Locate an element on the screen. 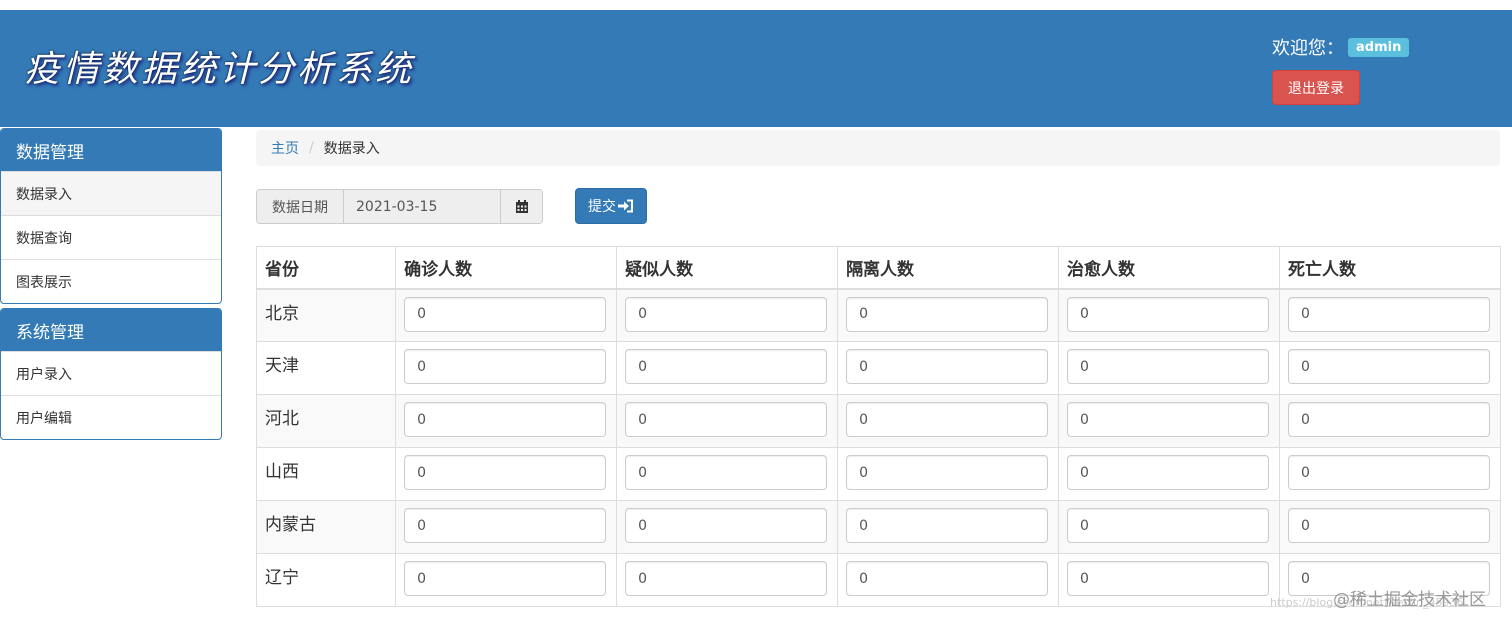 The width and height of the screenshot is (1512, 627). submit-label: 提交 is located at coordinates (602, 207).